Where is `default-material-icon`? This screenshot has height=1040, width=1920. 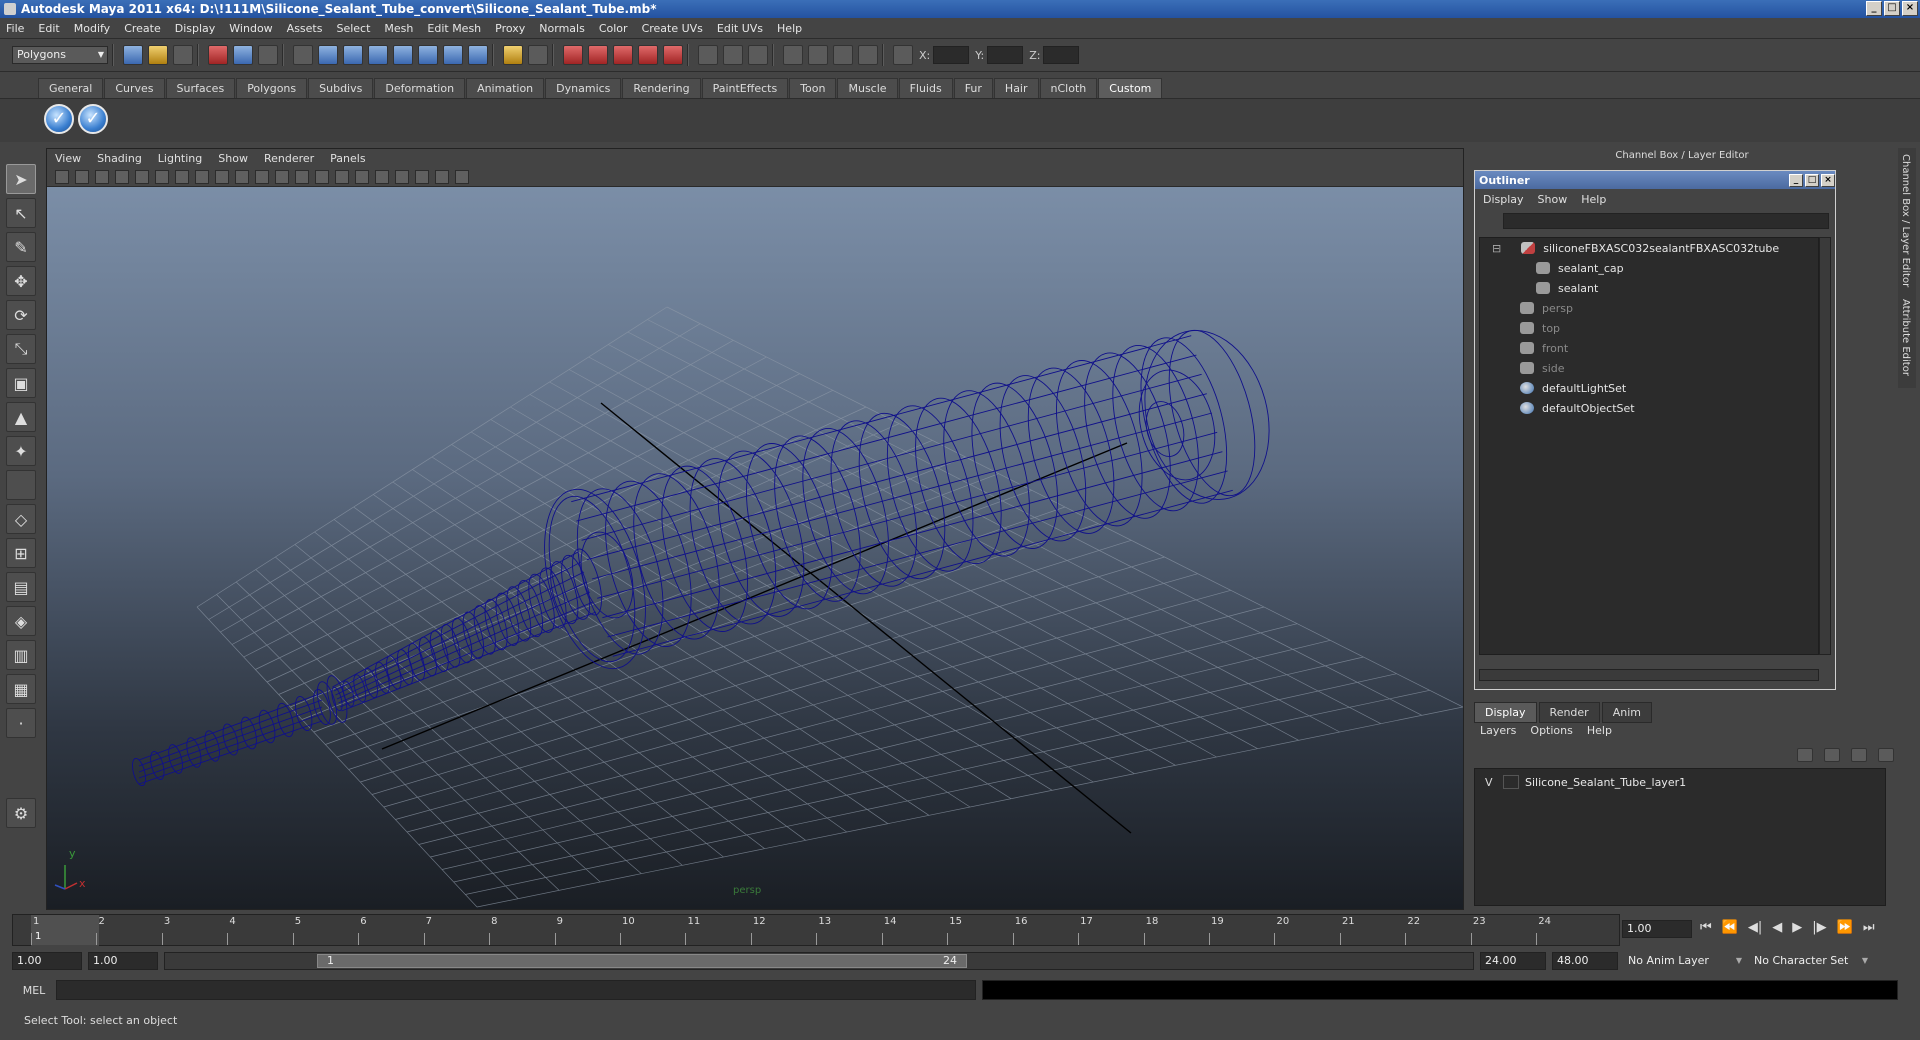 default-material-icon is located at coordinates (362, 176).